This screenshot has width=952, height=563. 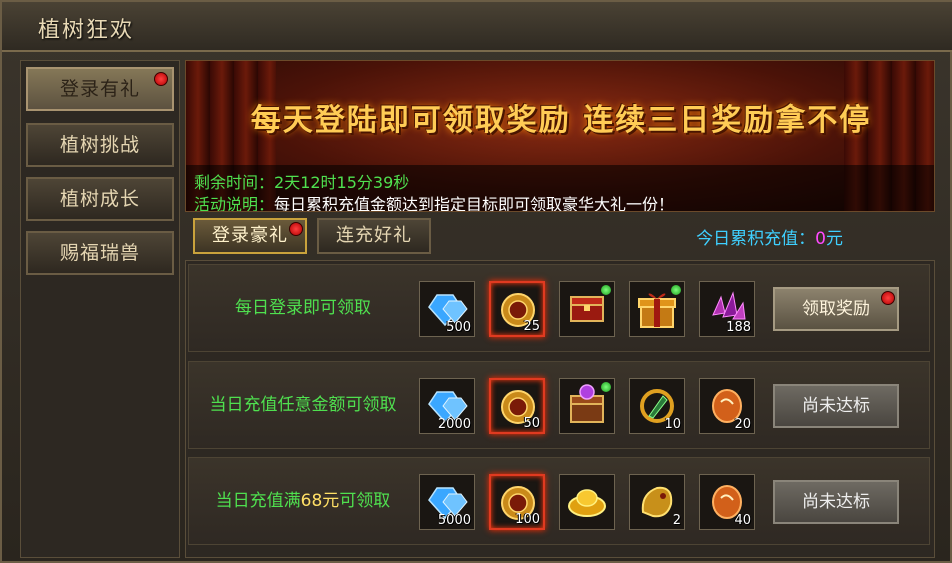 I want to click on item-quantity: 40, so click(x=742, y=520).